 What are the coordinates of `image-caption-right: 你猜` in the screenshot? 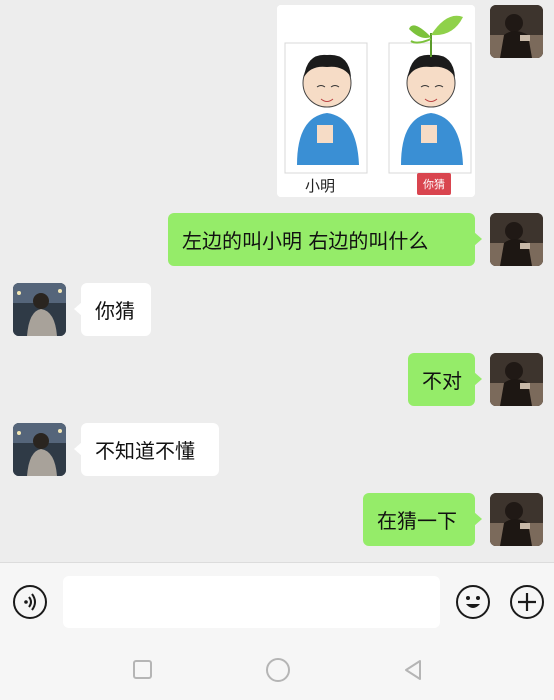 It's located at (434, 184).